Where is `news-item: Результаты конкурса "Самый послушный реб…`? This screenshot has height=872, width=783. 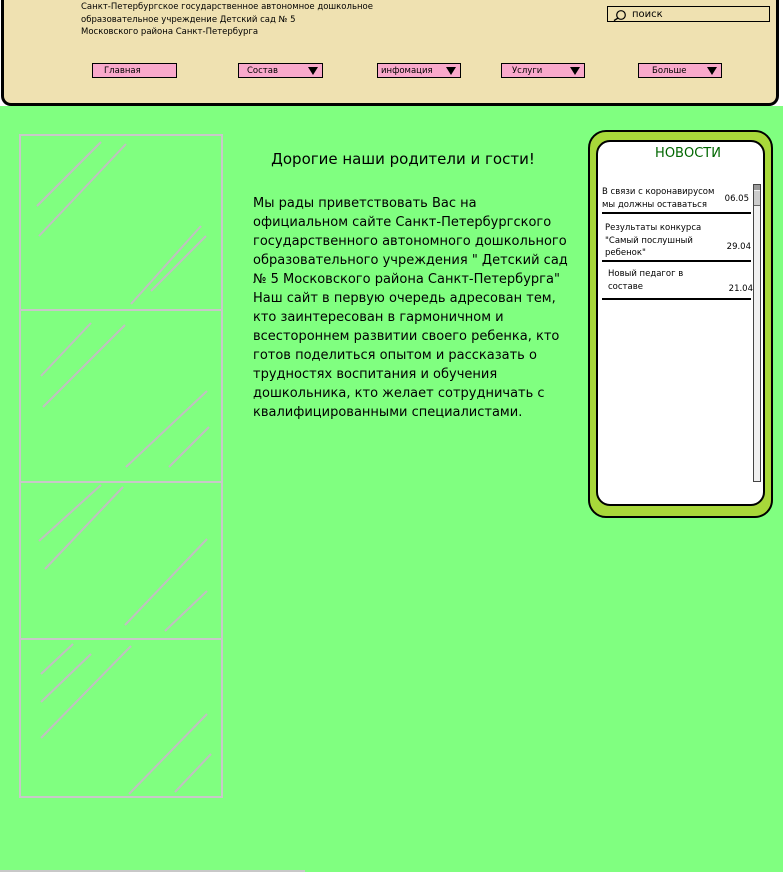 news-item: Результаты конкурса "Самый послушный реб… is located at coordinates (676, 240).